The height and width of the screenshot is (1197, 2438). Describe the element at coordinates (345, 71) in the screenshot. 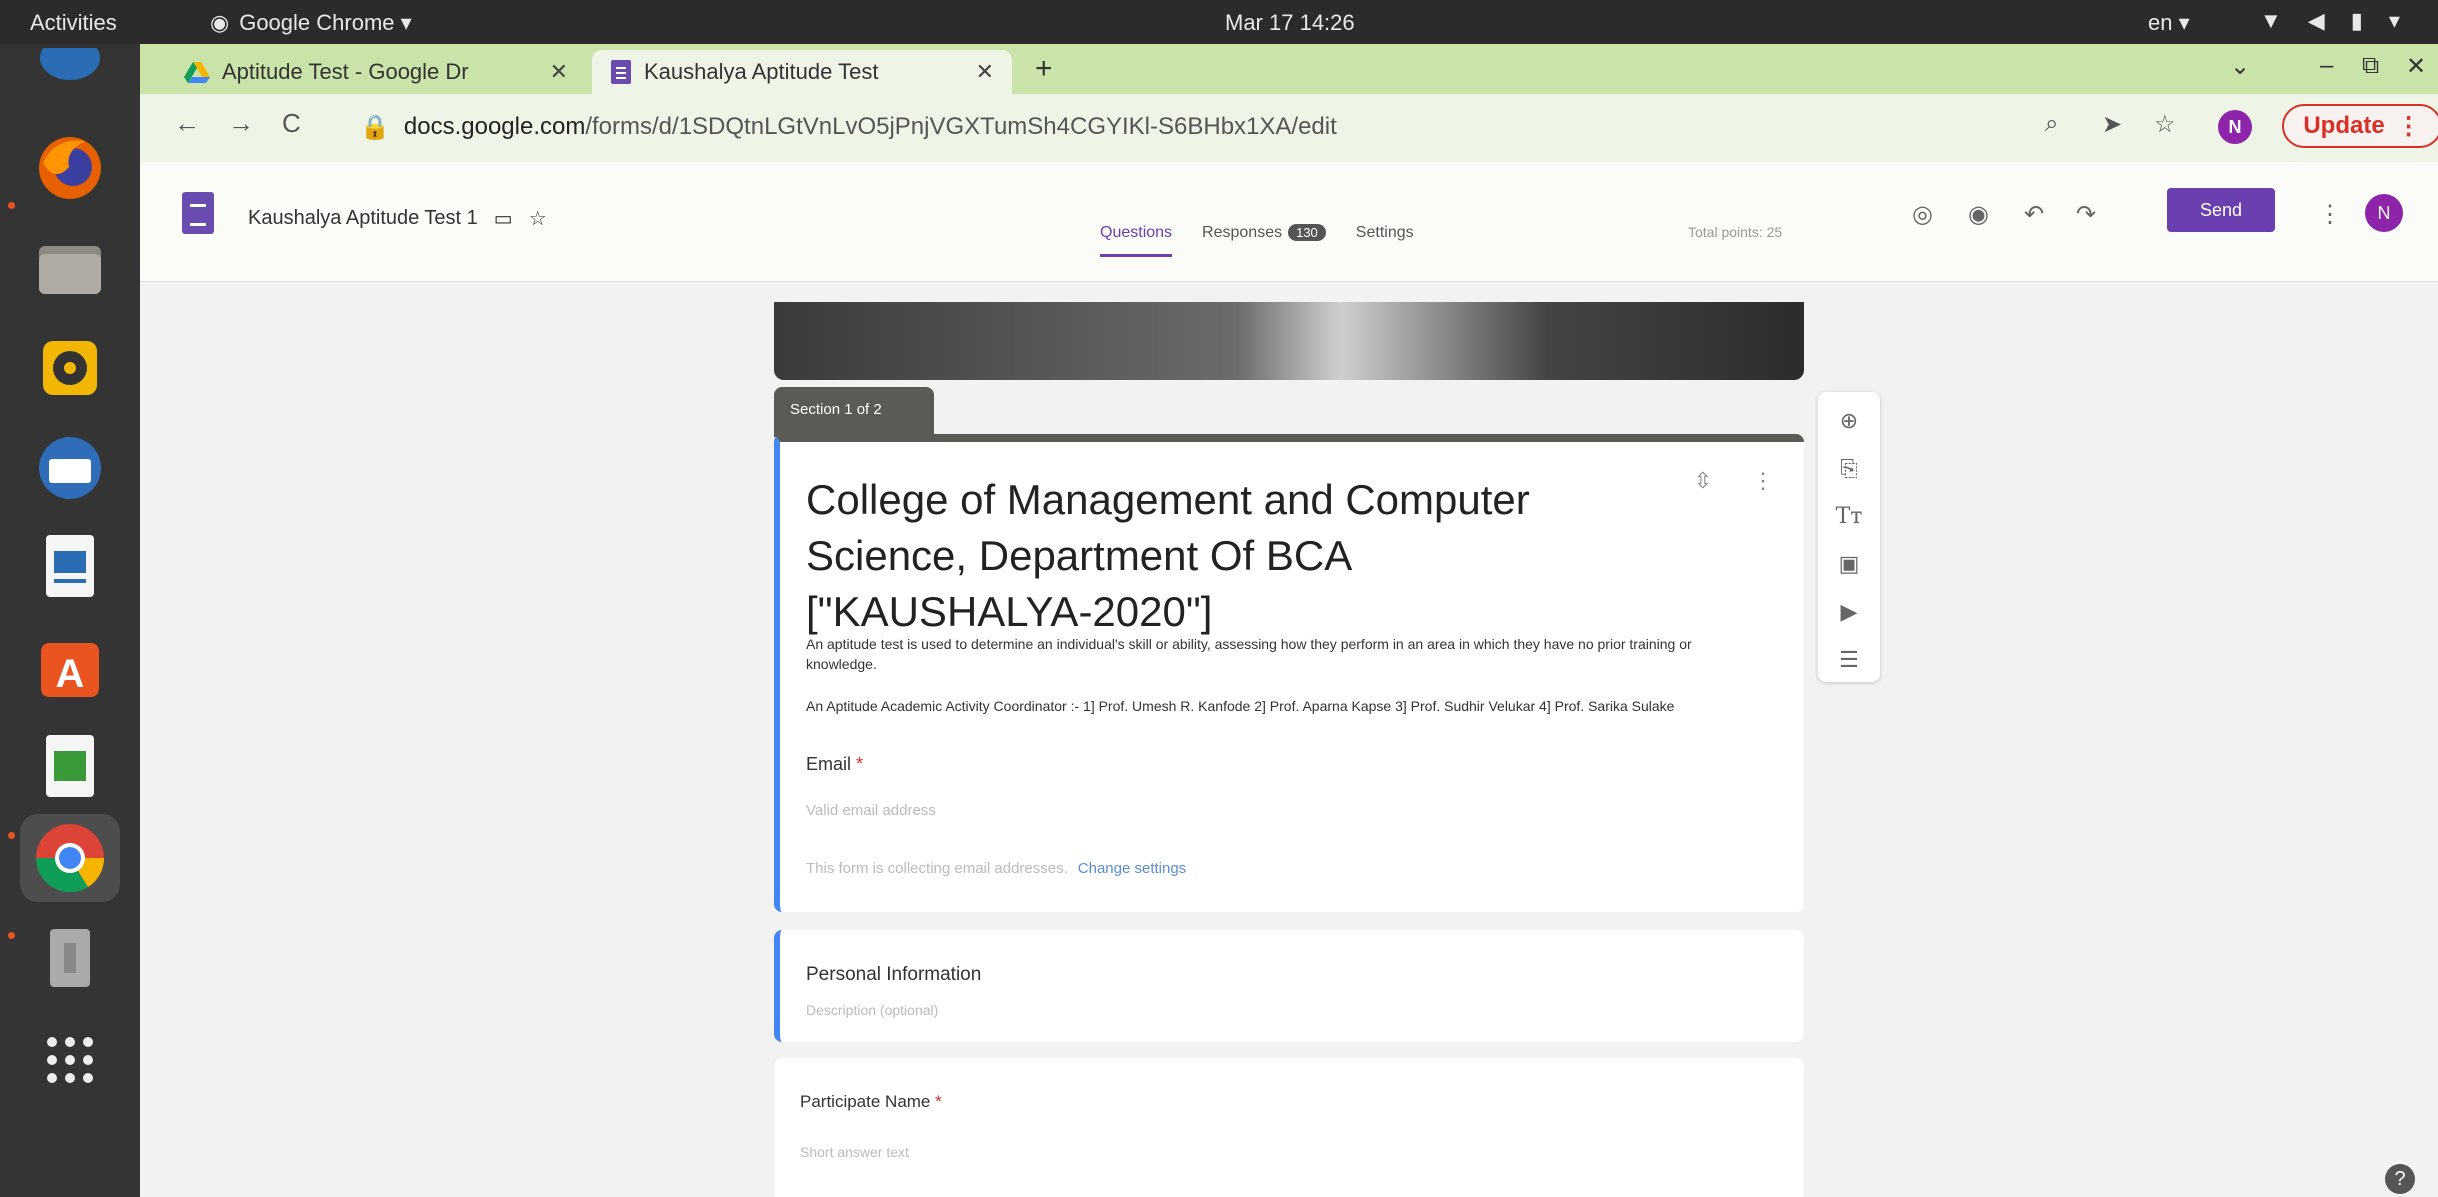

I see `tab-label: Aptitude Test - Google Dr` at that location.